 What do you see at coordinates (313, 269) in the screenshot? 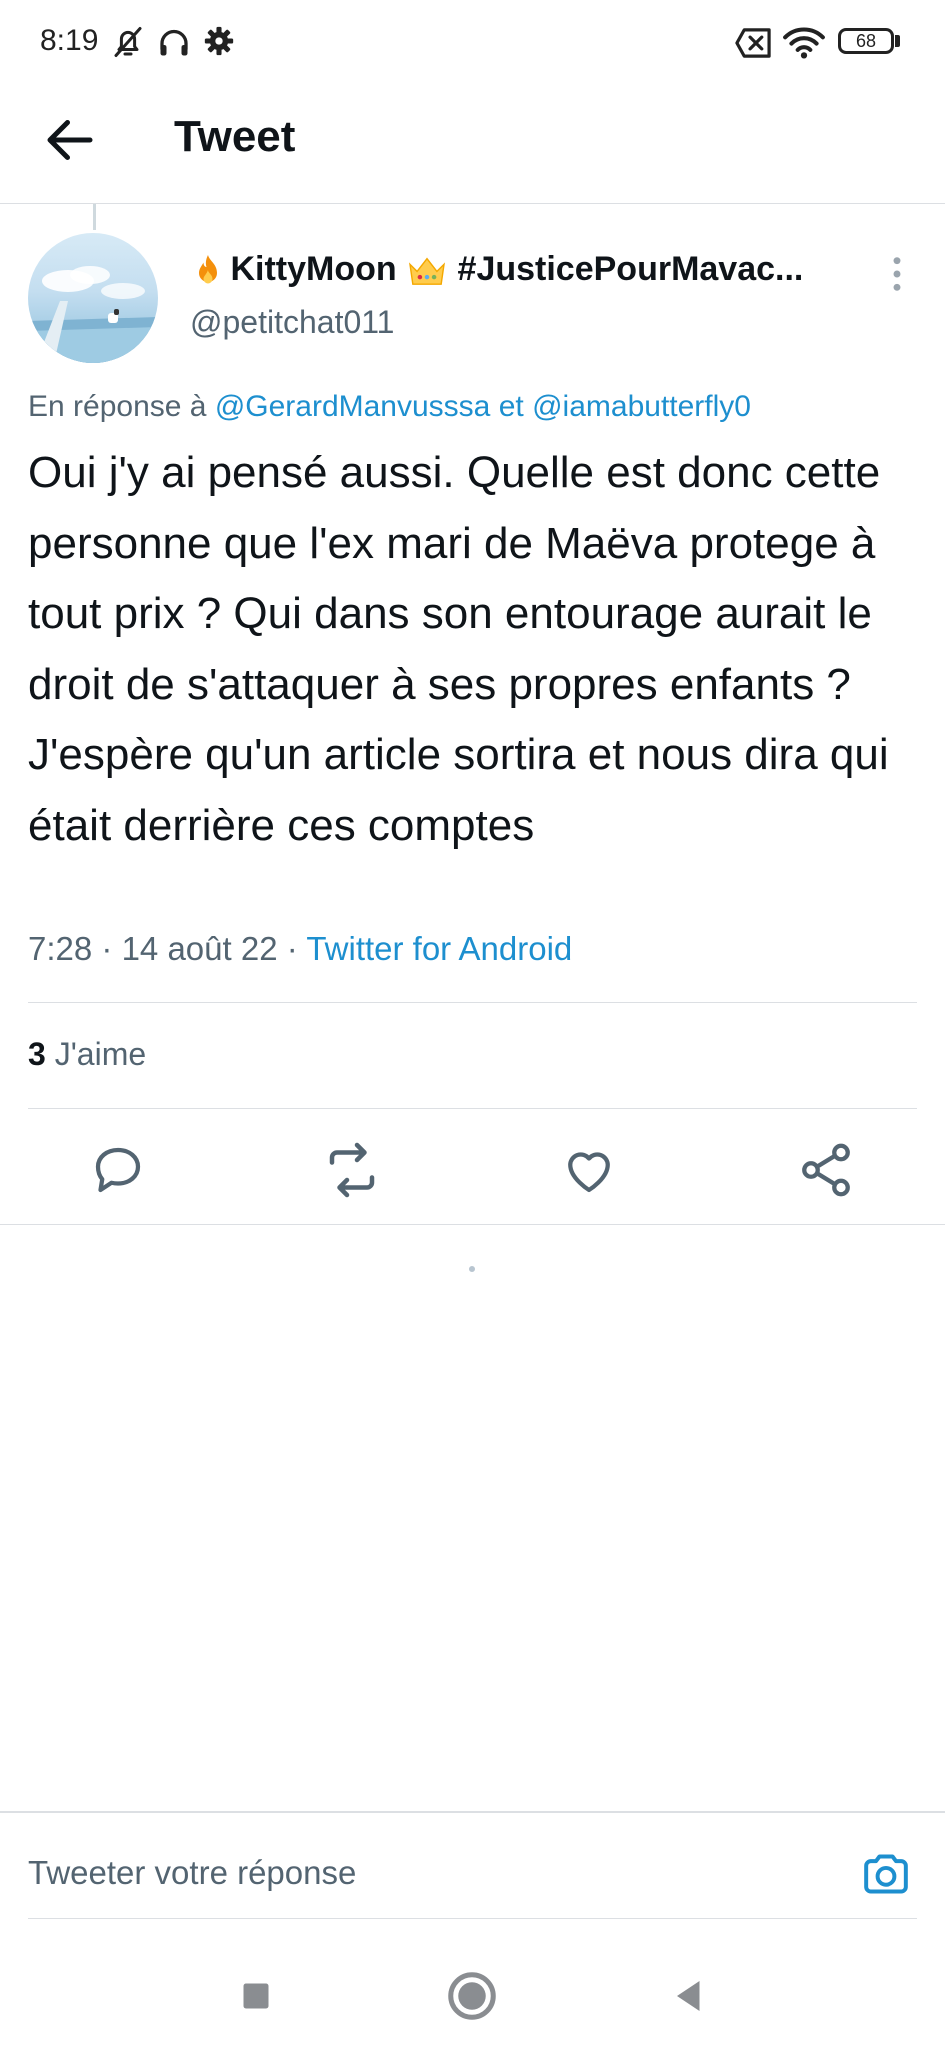
I see `author-display-name: KittyMoon` at bounding box center [313, 269].